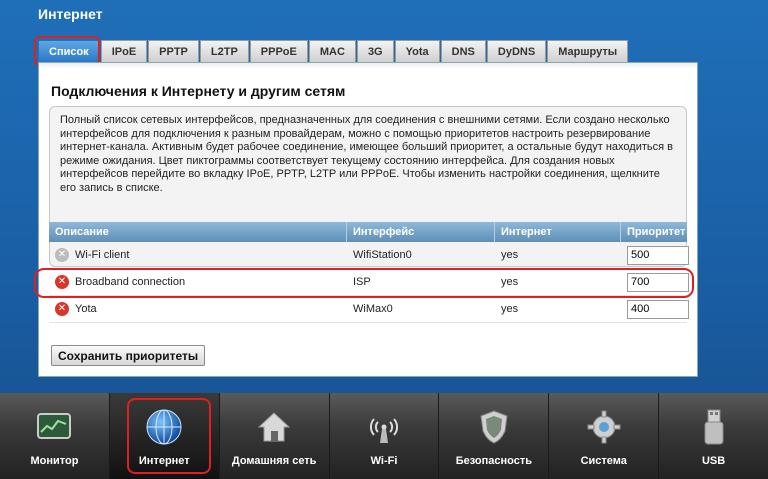  What do you see at coordinates (362, 282) in the screenshot?
I see `connection-interface: ISP` at bounding box center [362, 282].